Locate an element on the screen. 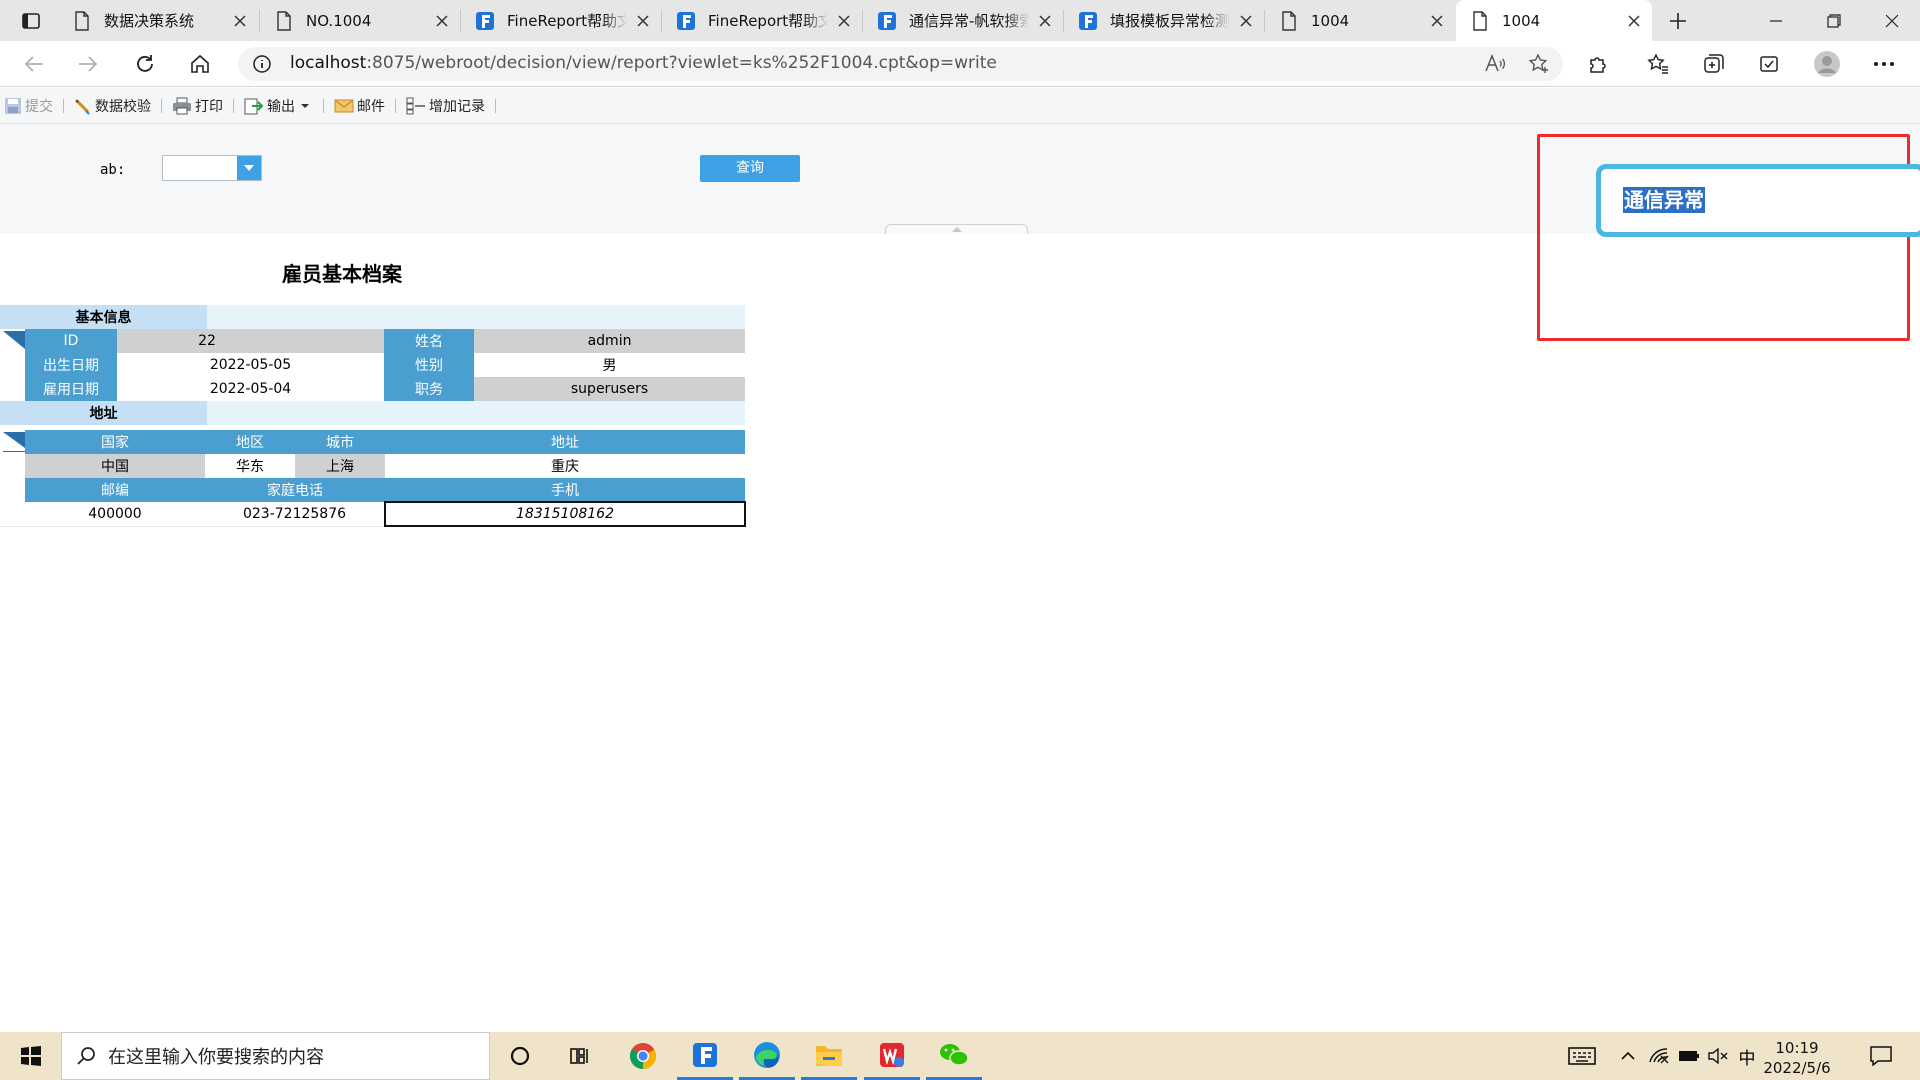 This screenshot has width=1920, height=1080. performance-button is located at coordinates (1769, 64).